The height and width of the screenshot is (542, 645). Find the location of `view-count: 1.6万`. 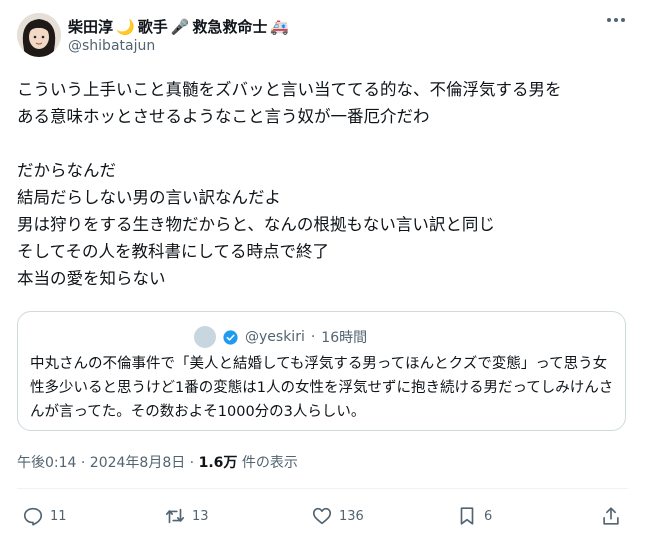

view-count: 1.6万 is located at coordinates (218, 463).